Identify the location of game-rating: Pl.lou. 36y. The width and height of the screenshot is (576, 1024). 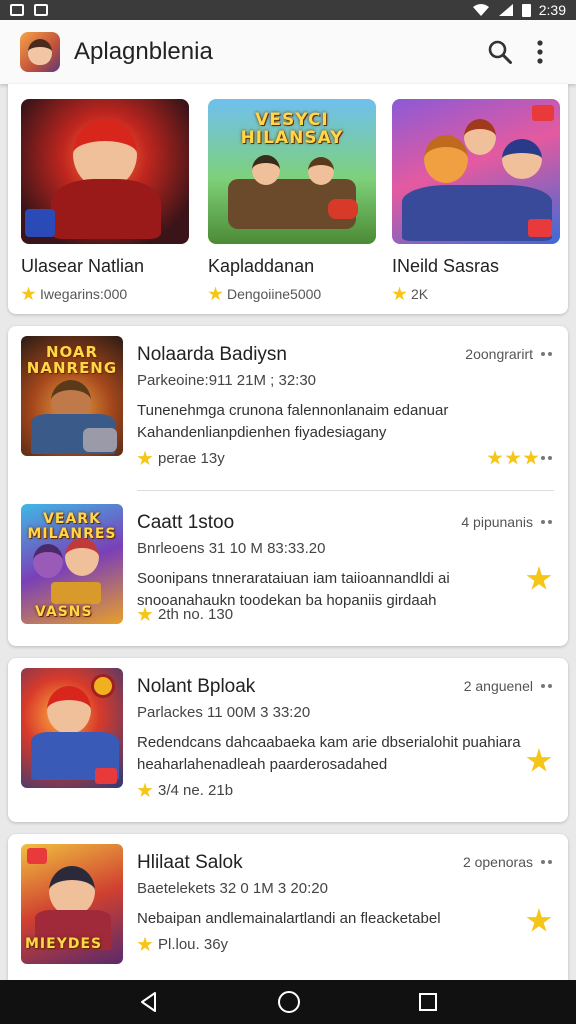
(182, 944).